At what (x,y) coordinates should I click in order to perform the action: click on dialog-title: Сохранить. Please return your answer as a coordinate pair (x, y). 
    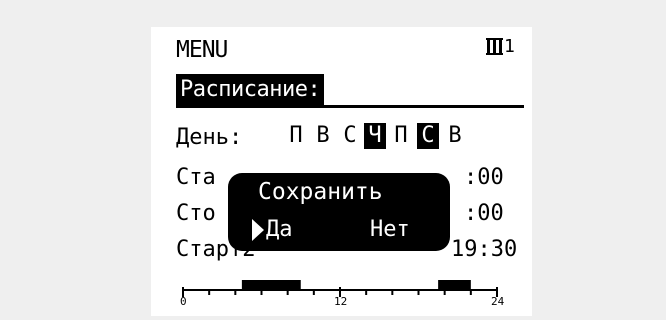
    Looking at the image, I should click on (320, 192).